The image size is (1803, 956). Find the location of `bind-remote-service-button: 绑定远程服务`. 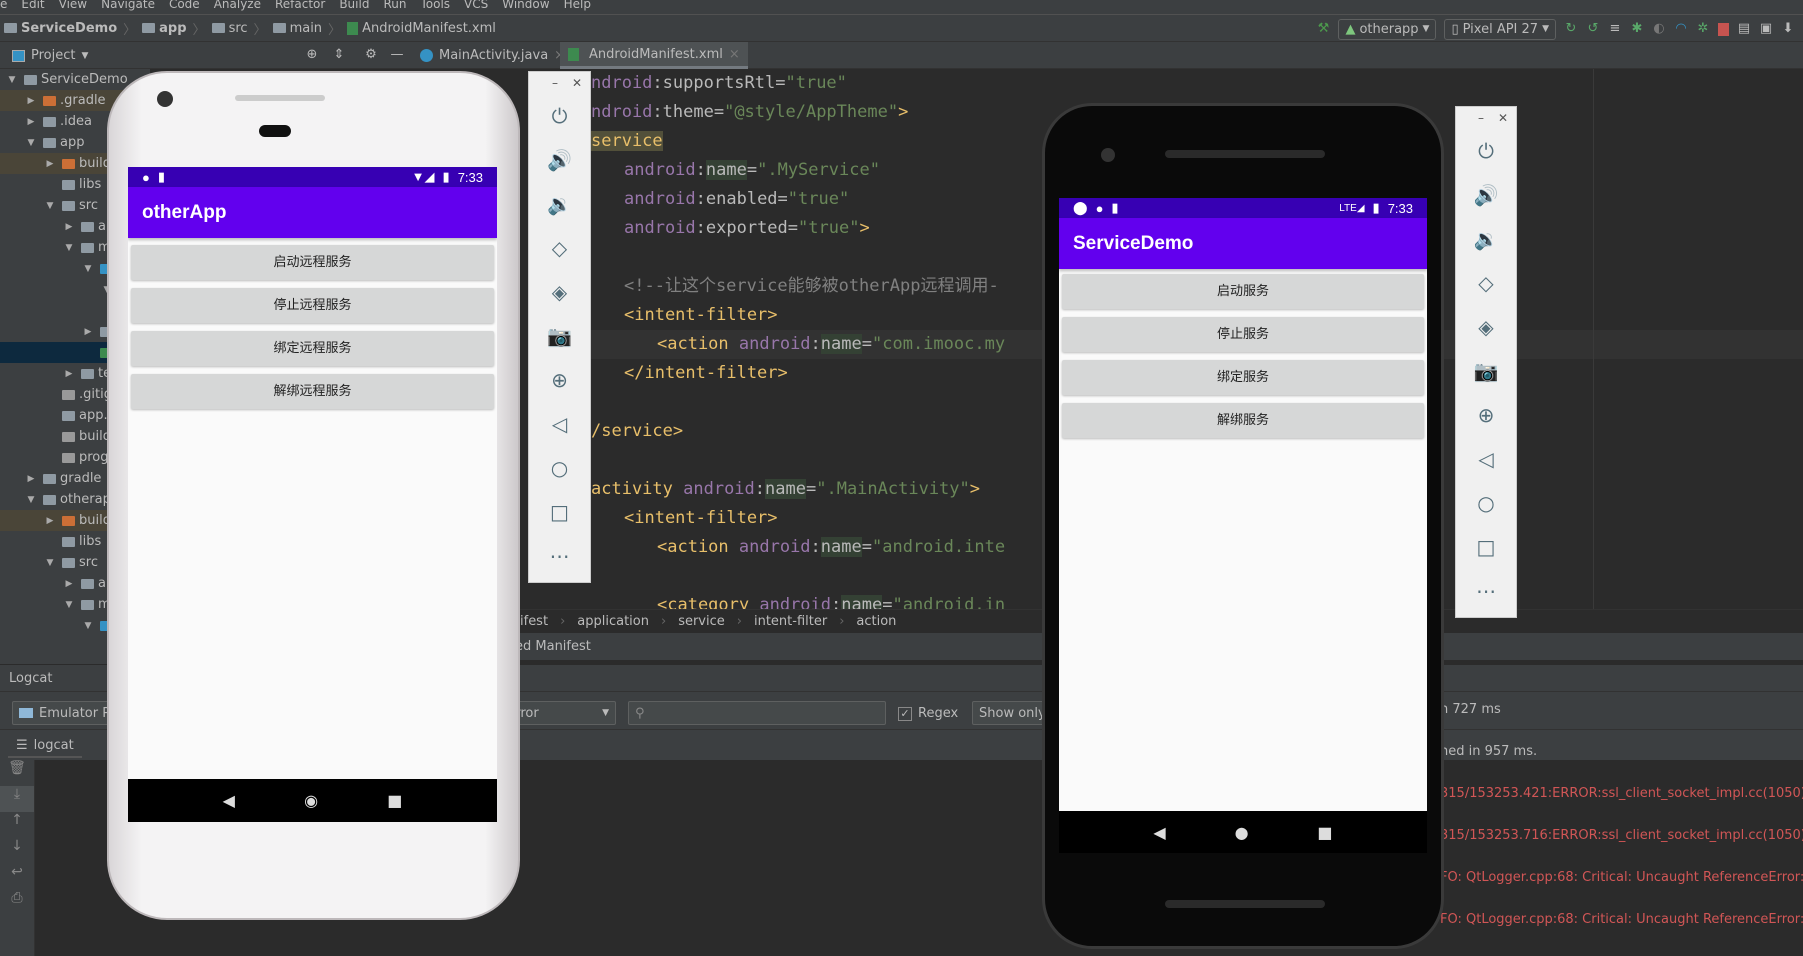

bind-remote-service-button: 绑定远程服务 is located at coordinates (312, 348).